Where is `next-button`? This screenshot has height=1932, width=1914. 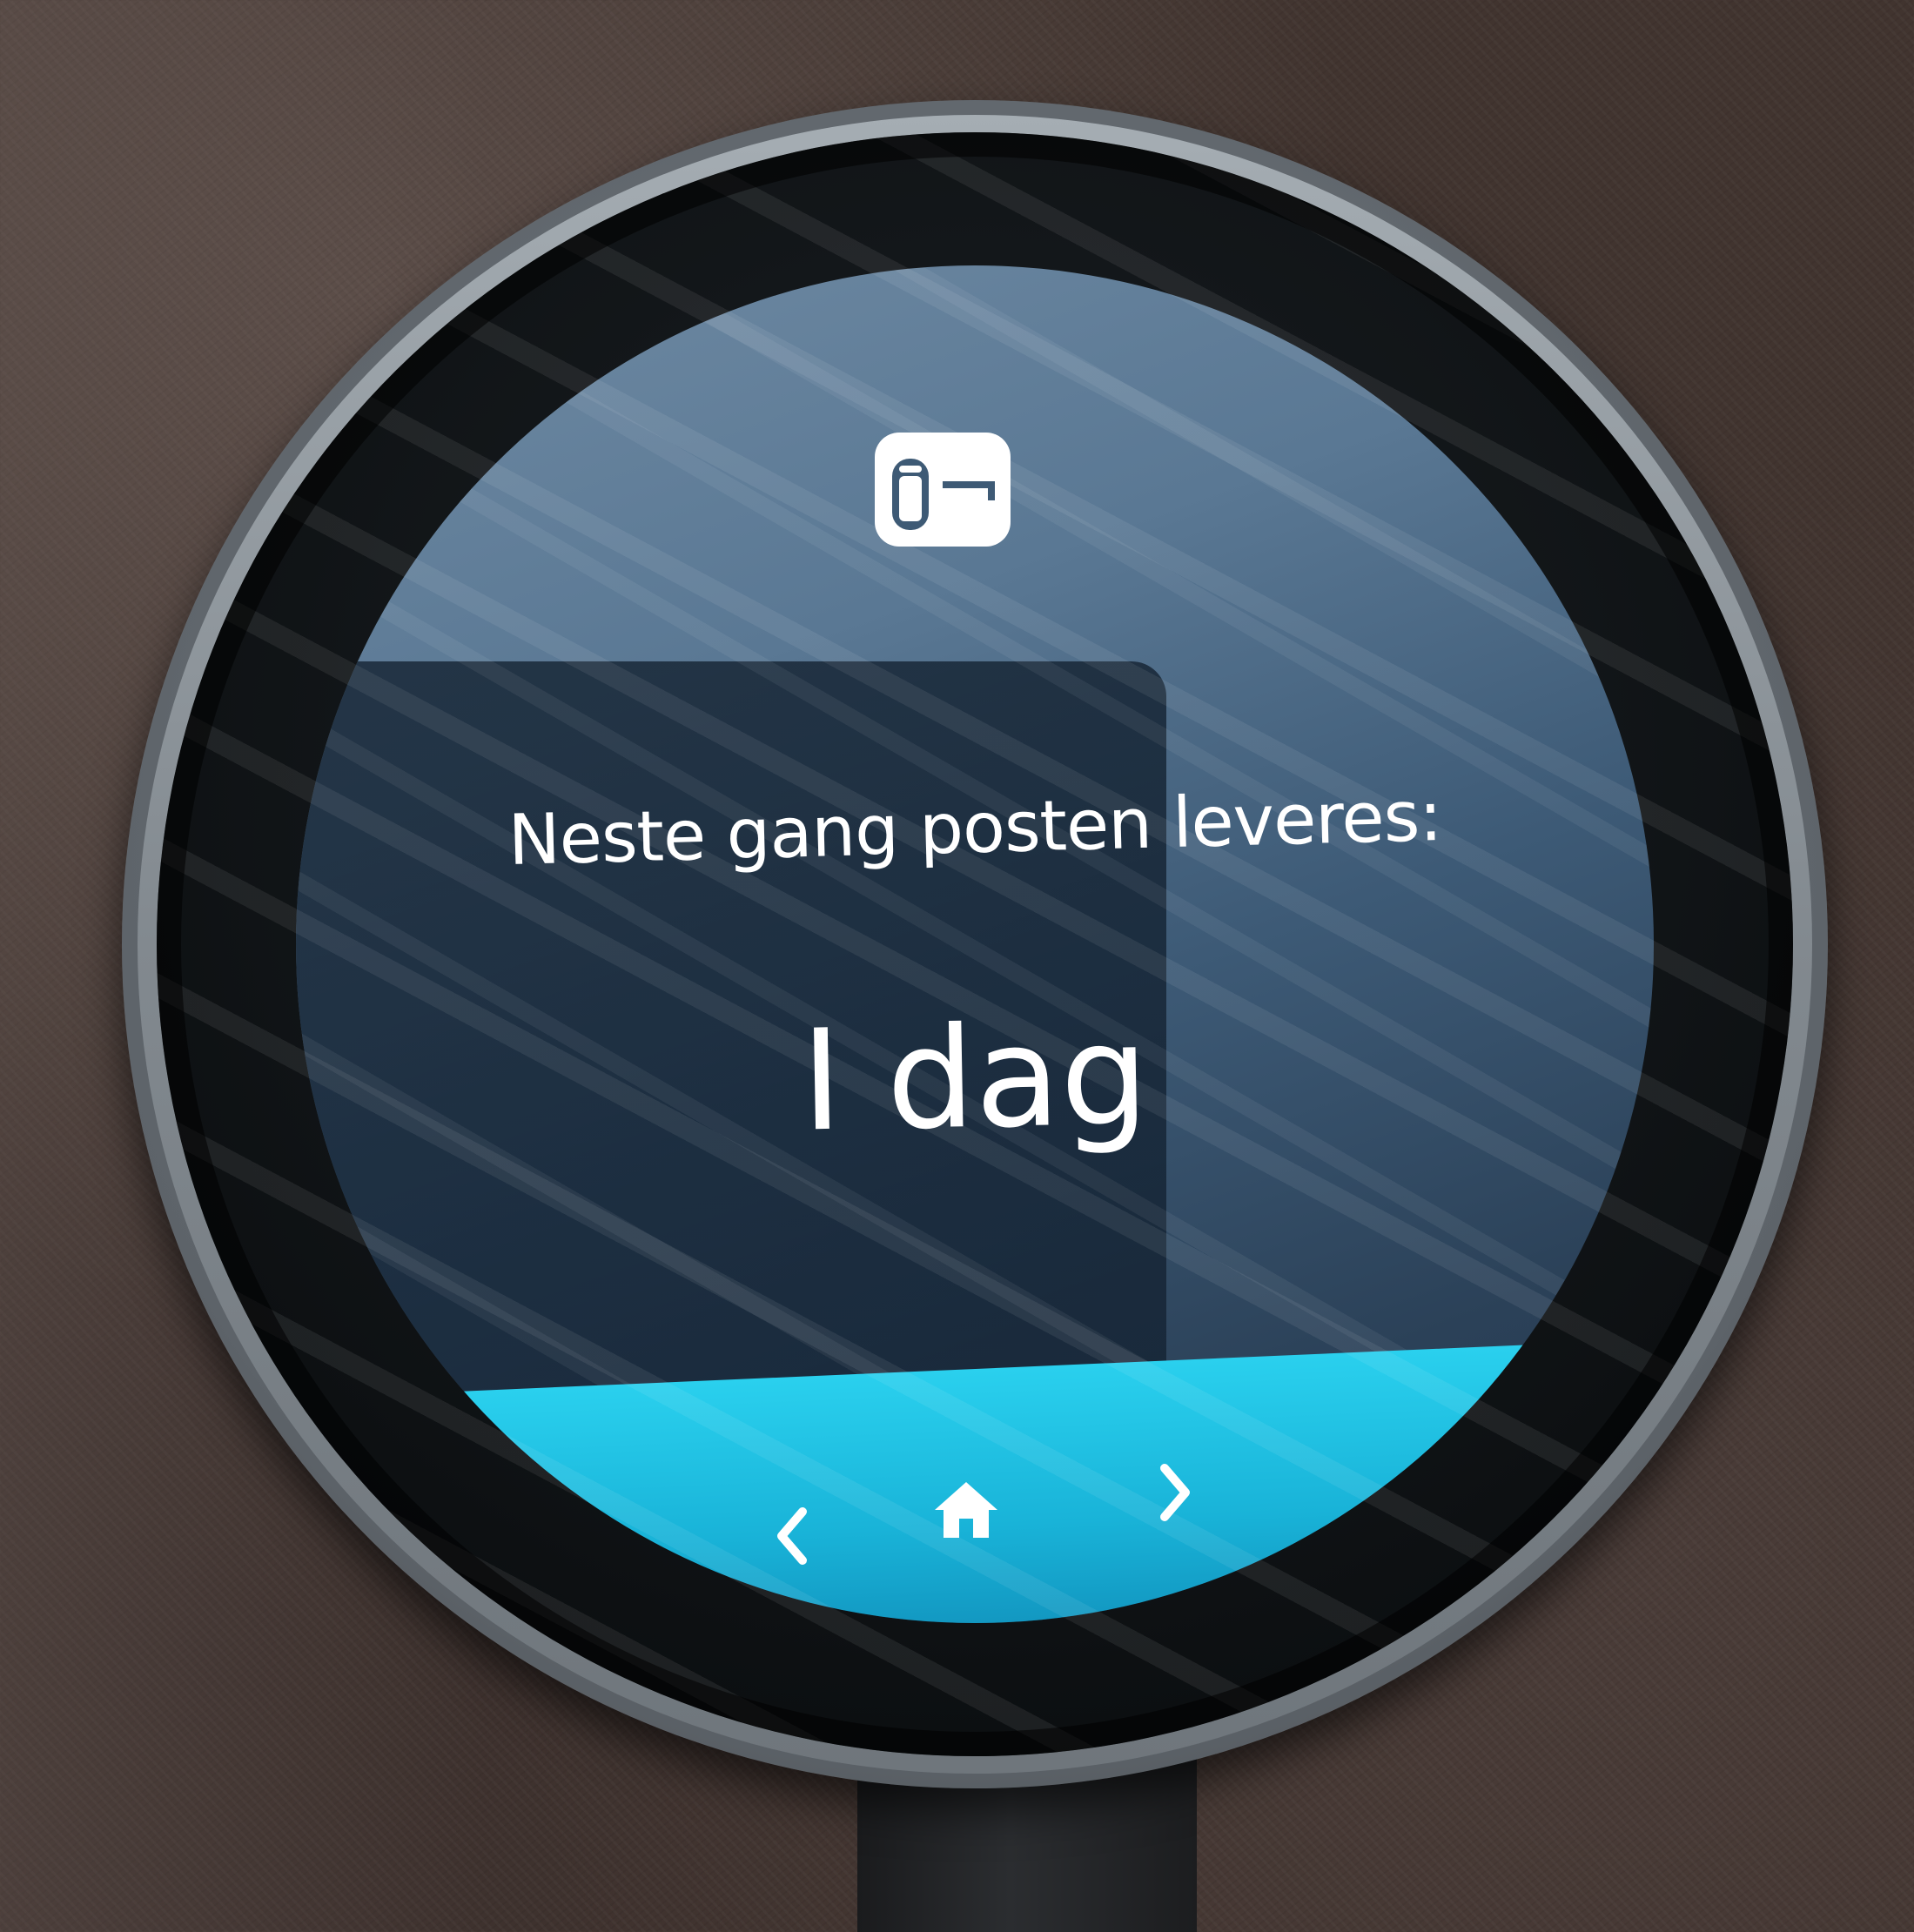
next-button is located at coordinates (1175, 1492).